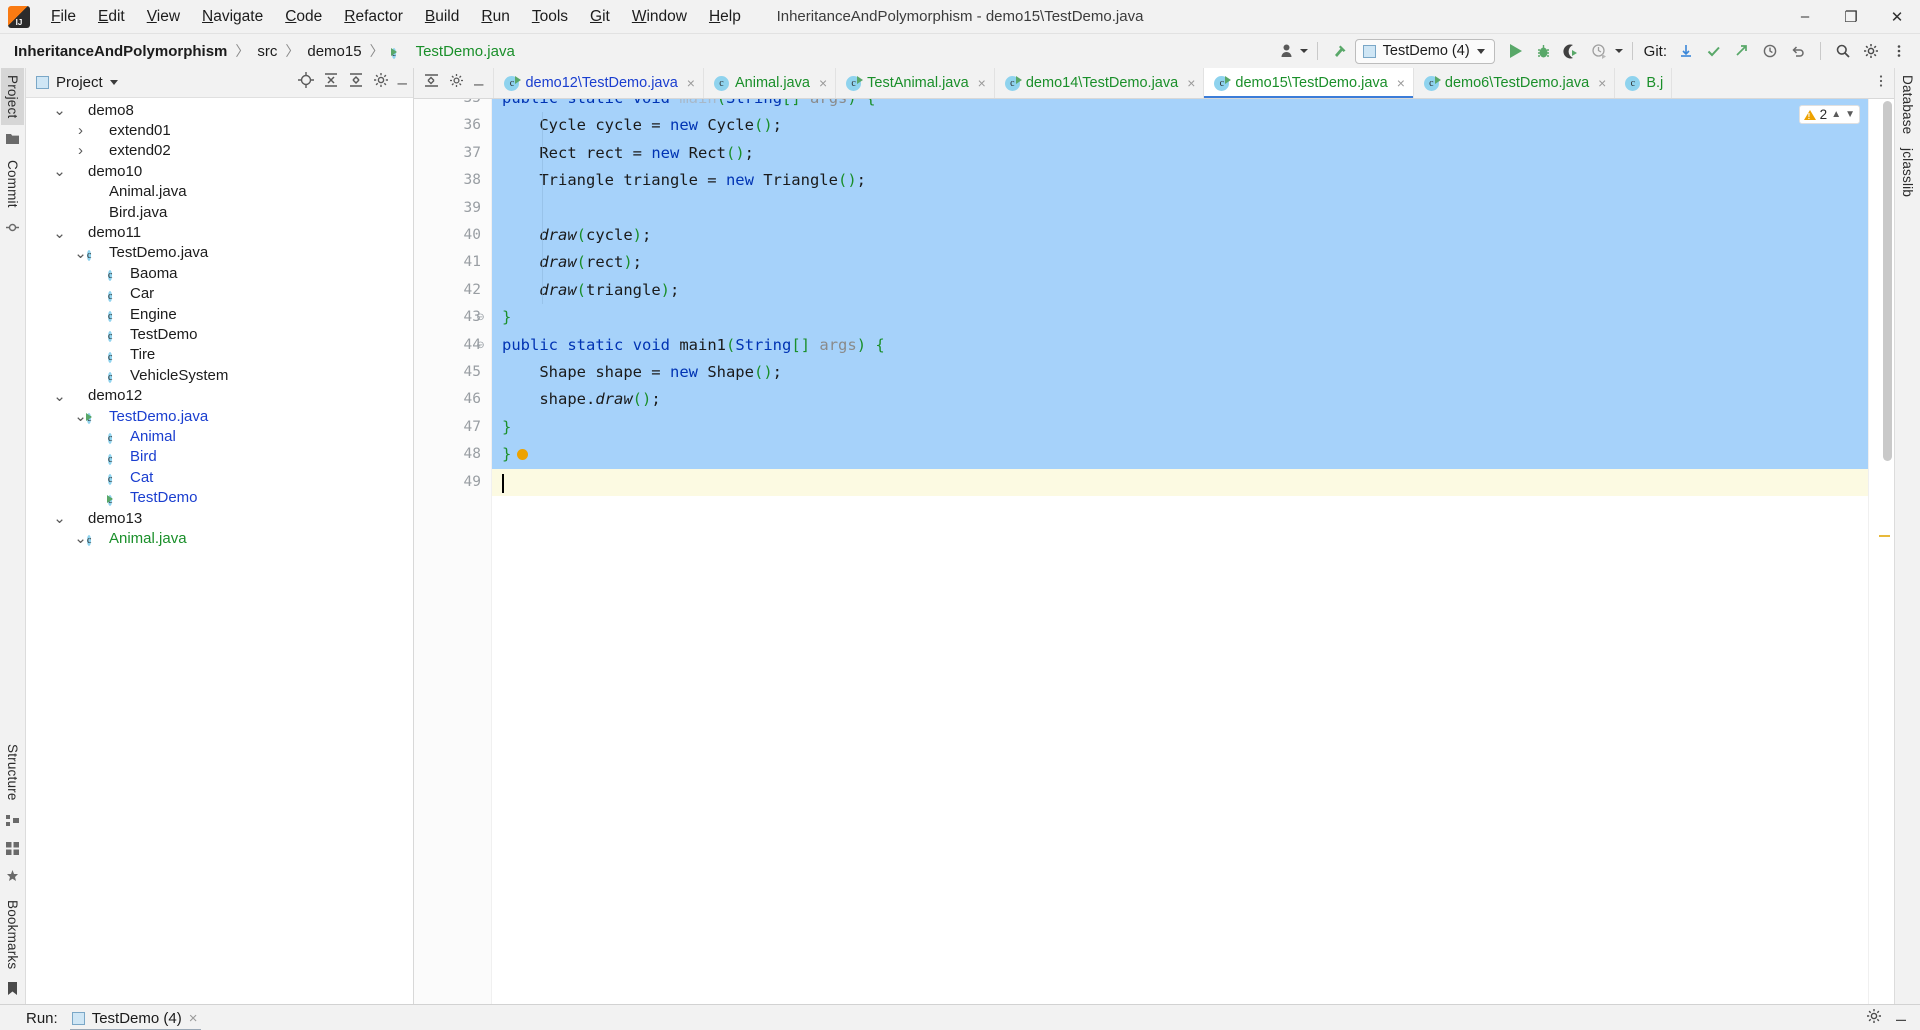 Image resolution: width=1920 pixels, height=1030 pixels. What do you see at coordinates (1303, 51) in the screenshot?
I see `account-chevron-down-icon` at bounding box center [1303, 51].